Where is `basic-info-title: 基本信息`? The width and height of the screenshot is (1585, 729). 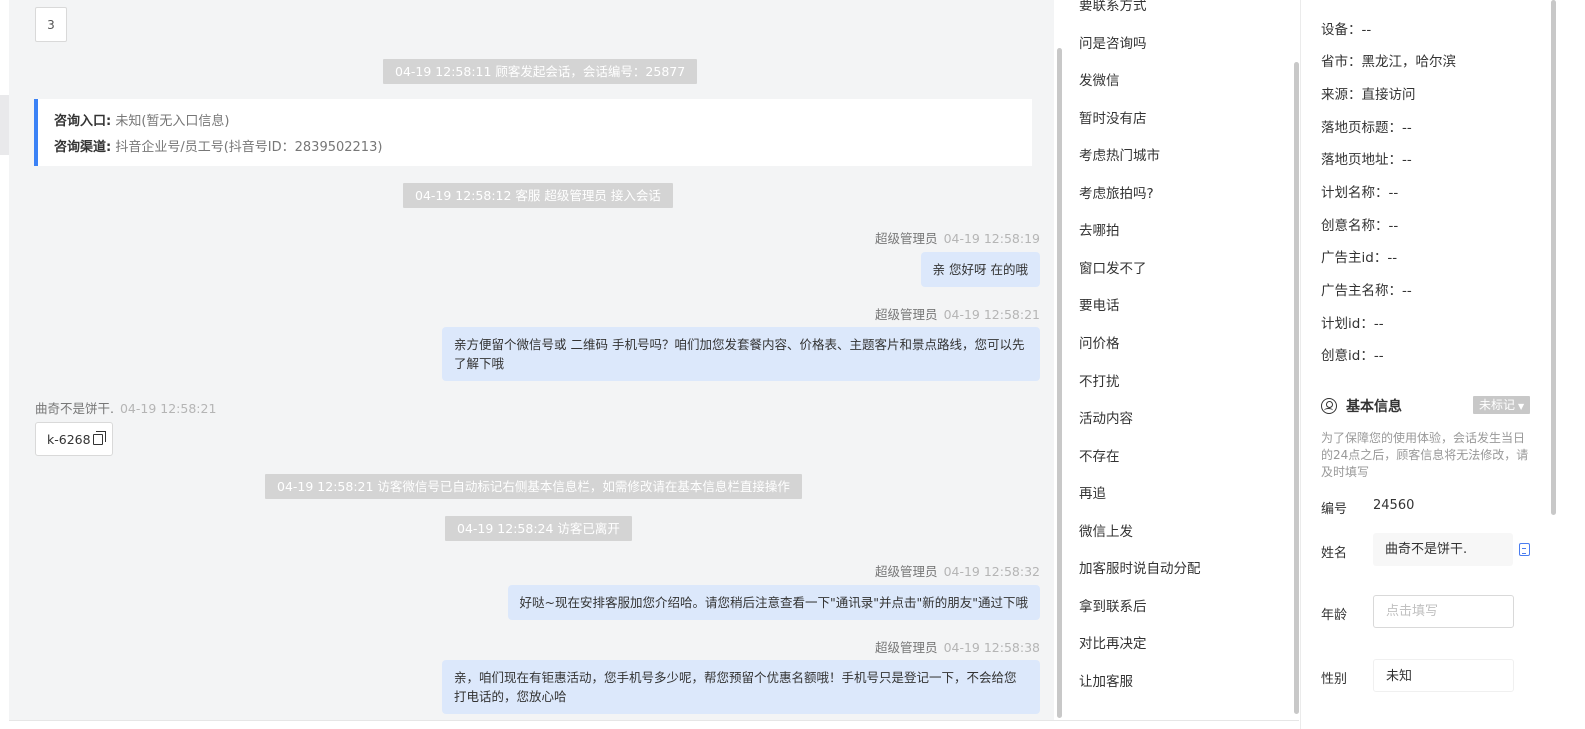 basic-info-title: 基本信息 is located at coordinates (1361, 406).